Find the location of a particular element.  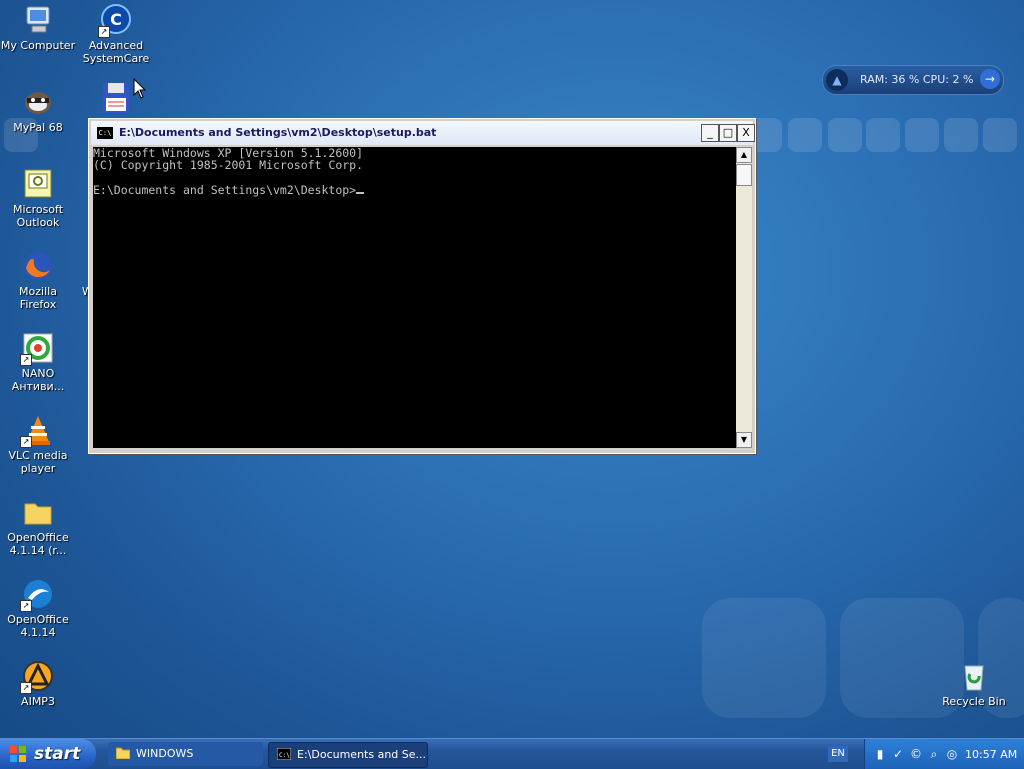

console-line: (C) Copyright 1985-2001 Microsoft Corp. is located at coordinates (228, 165).